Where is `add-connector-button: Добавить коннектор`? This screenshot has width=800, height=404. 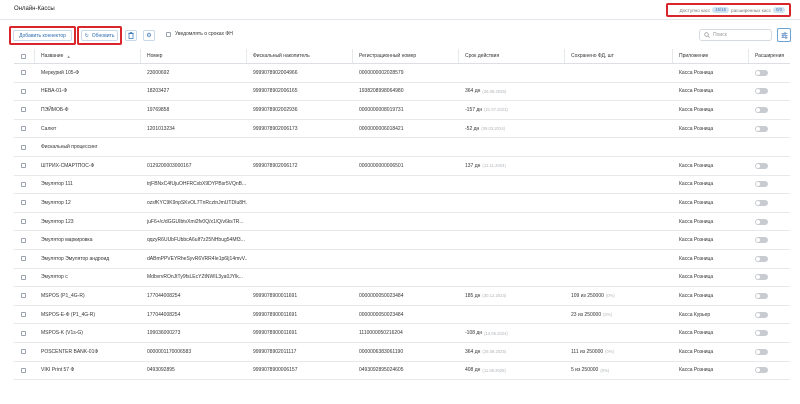
add-connector-button: Добавить коннектор is located at coordinates (42, 35).